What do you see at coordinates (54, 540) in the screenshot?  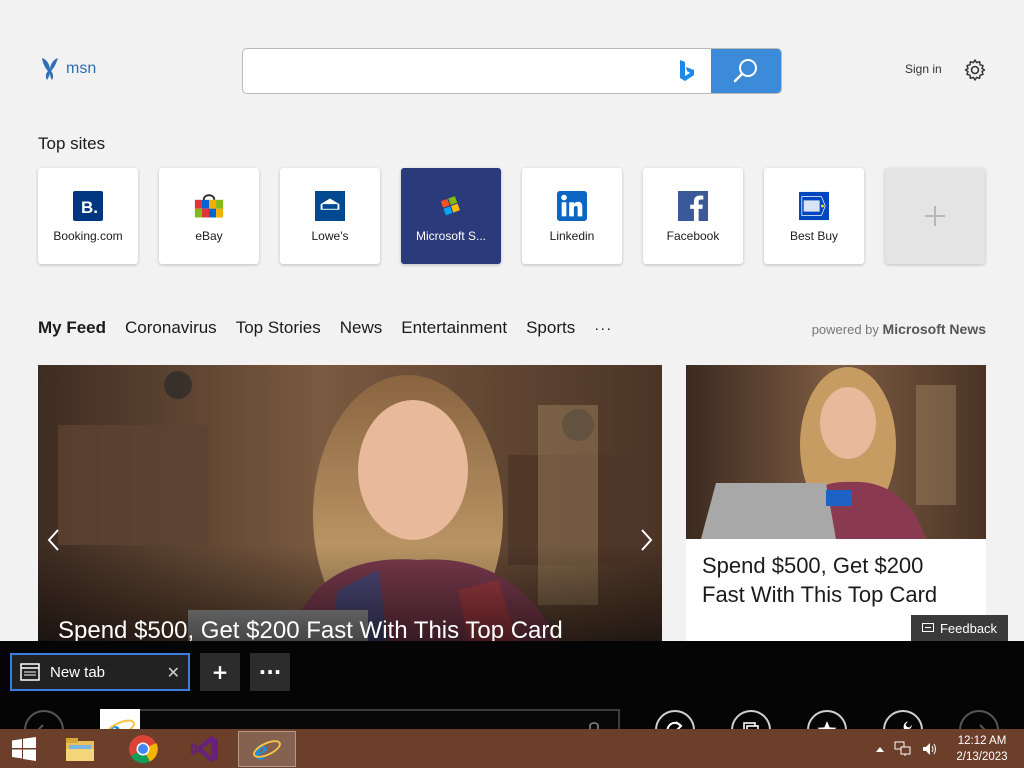 I see `chevron-left-icon` at bounding box center [54, 540].